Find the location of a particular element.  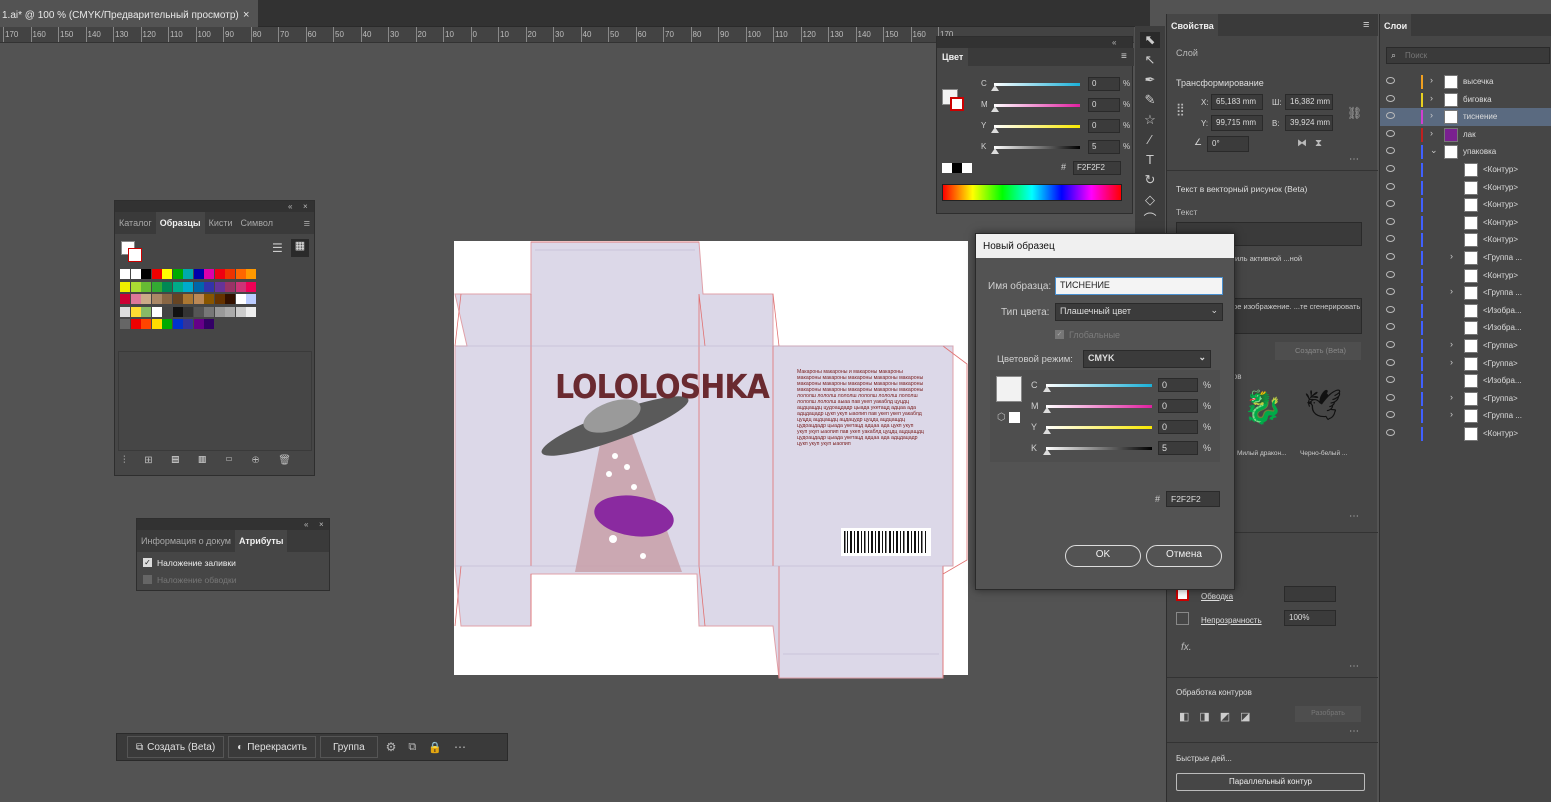

tab-layers: Слои is located at coordinates (1396, 25).